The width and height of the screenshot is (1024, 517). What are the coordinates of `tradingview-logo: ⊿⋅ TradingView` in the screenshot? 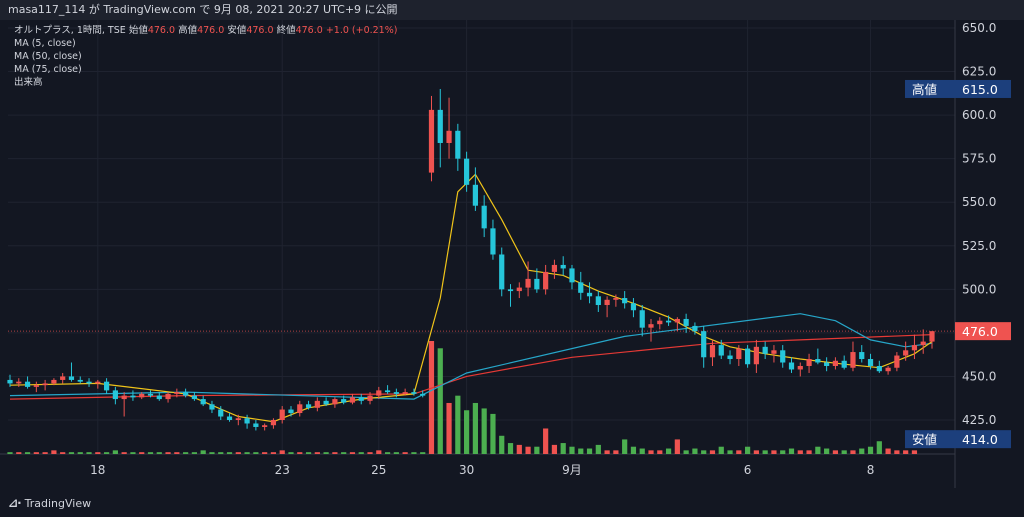 It's located at (49, 503).